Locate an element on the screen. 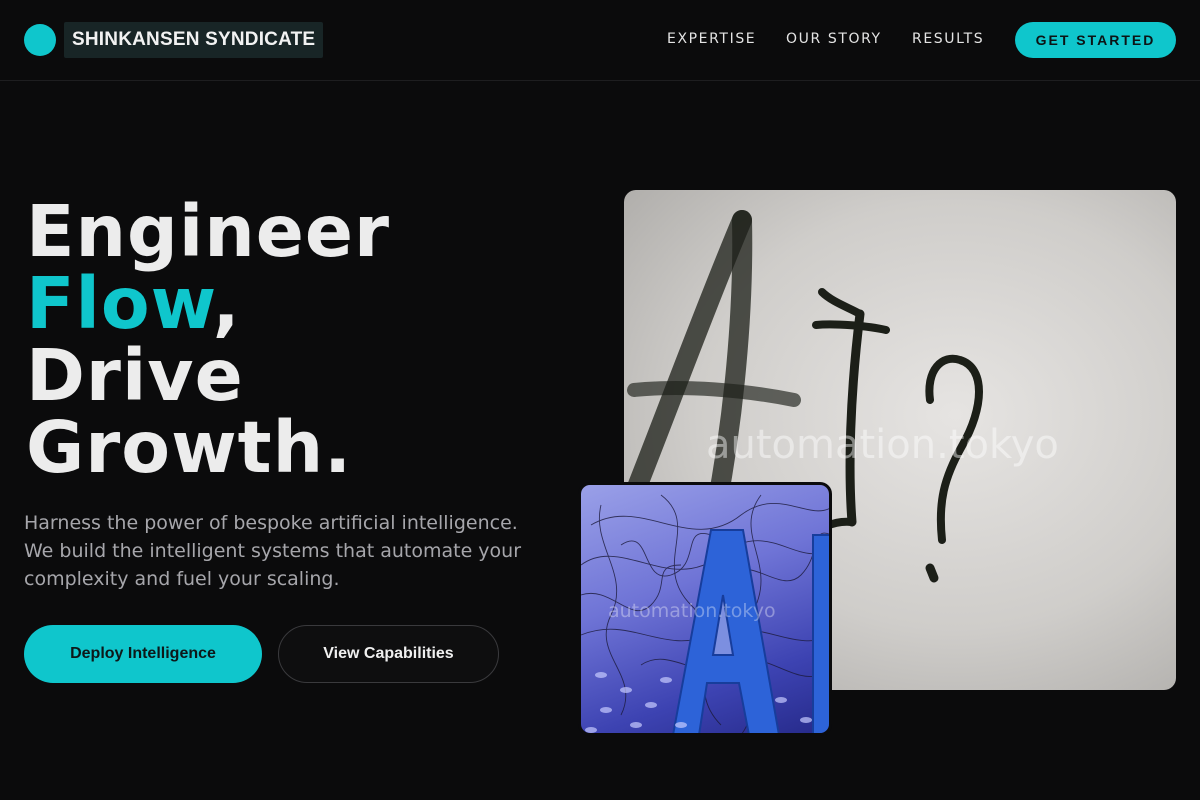 Image resolution: width=1200 pixels, height=800 pixels. logo-icon is located at coordinates (40, 40).